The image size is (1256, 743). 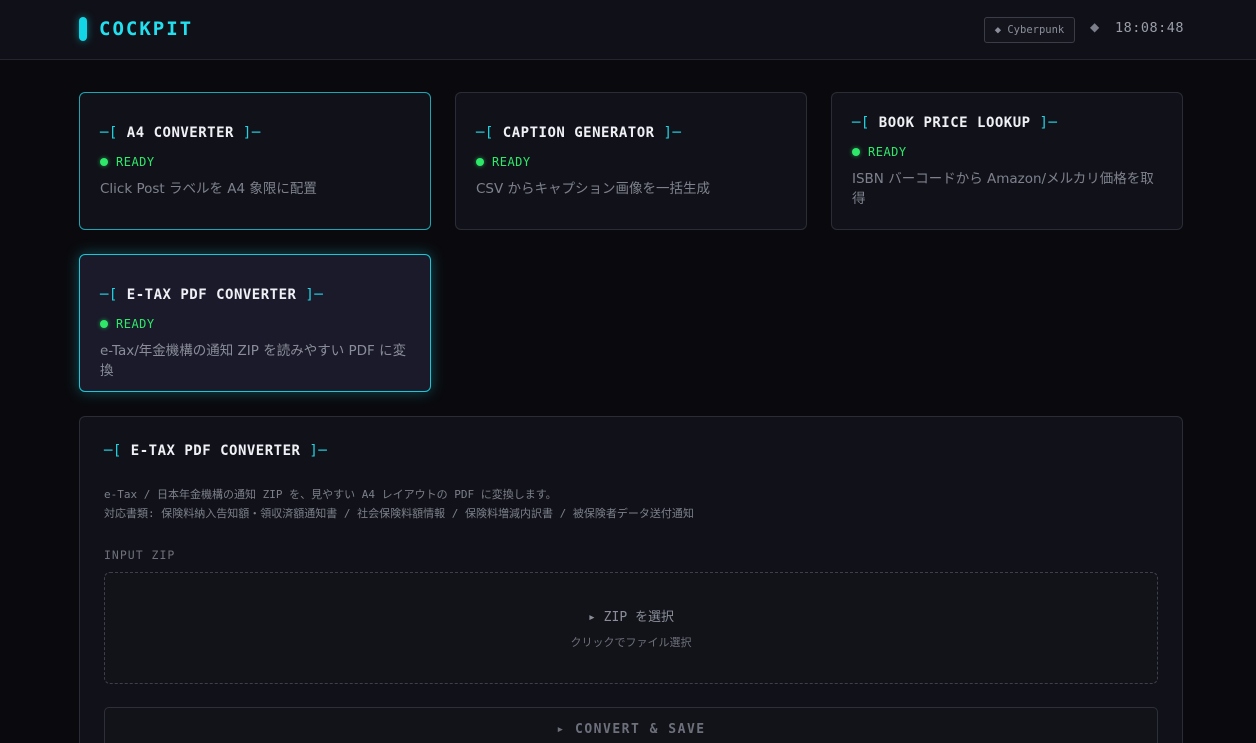 I want to click on diamond-icon: ◆, so click(x=1095, y=27).